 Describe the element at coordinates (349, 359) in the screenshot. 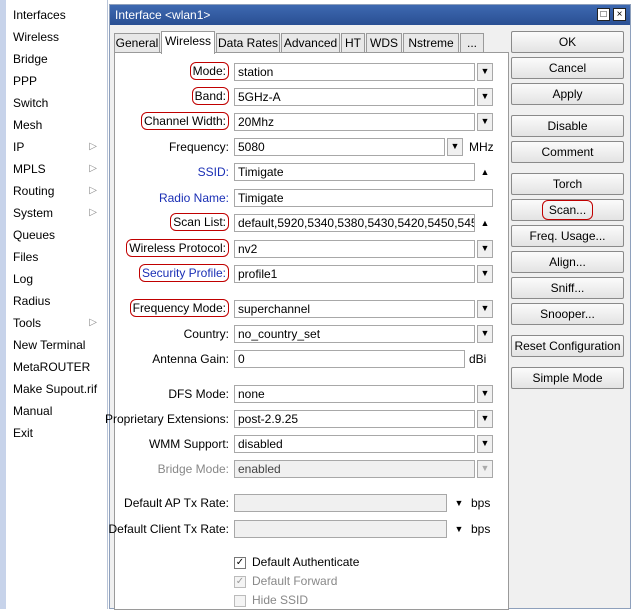

I see `antenna-gain-input: 0` at that location.